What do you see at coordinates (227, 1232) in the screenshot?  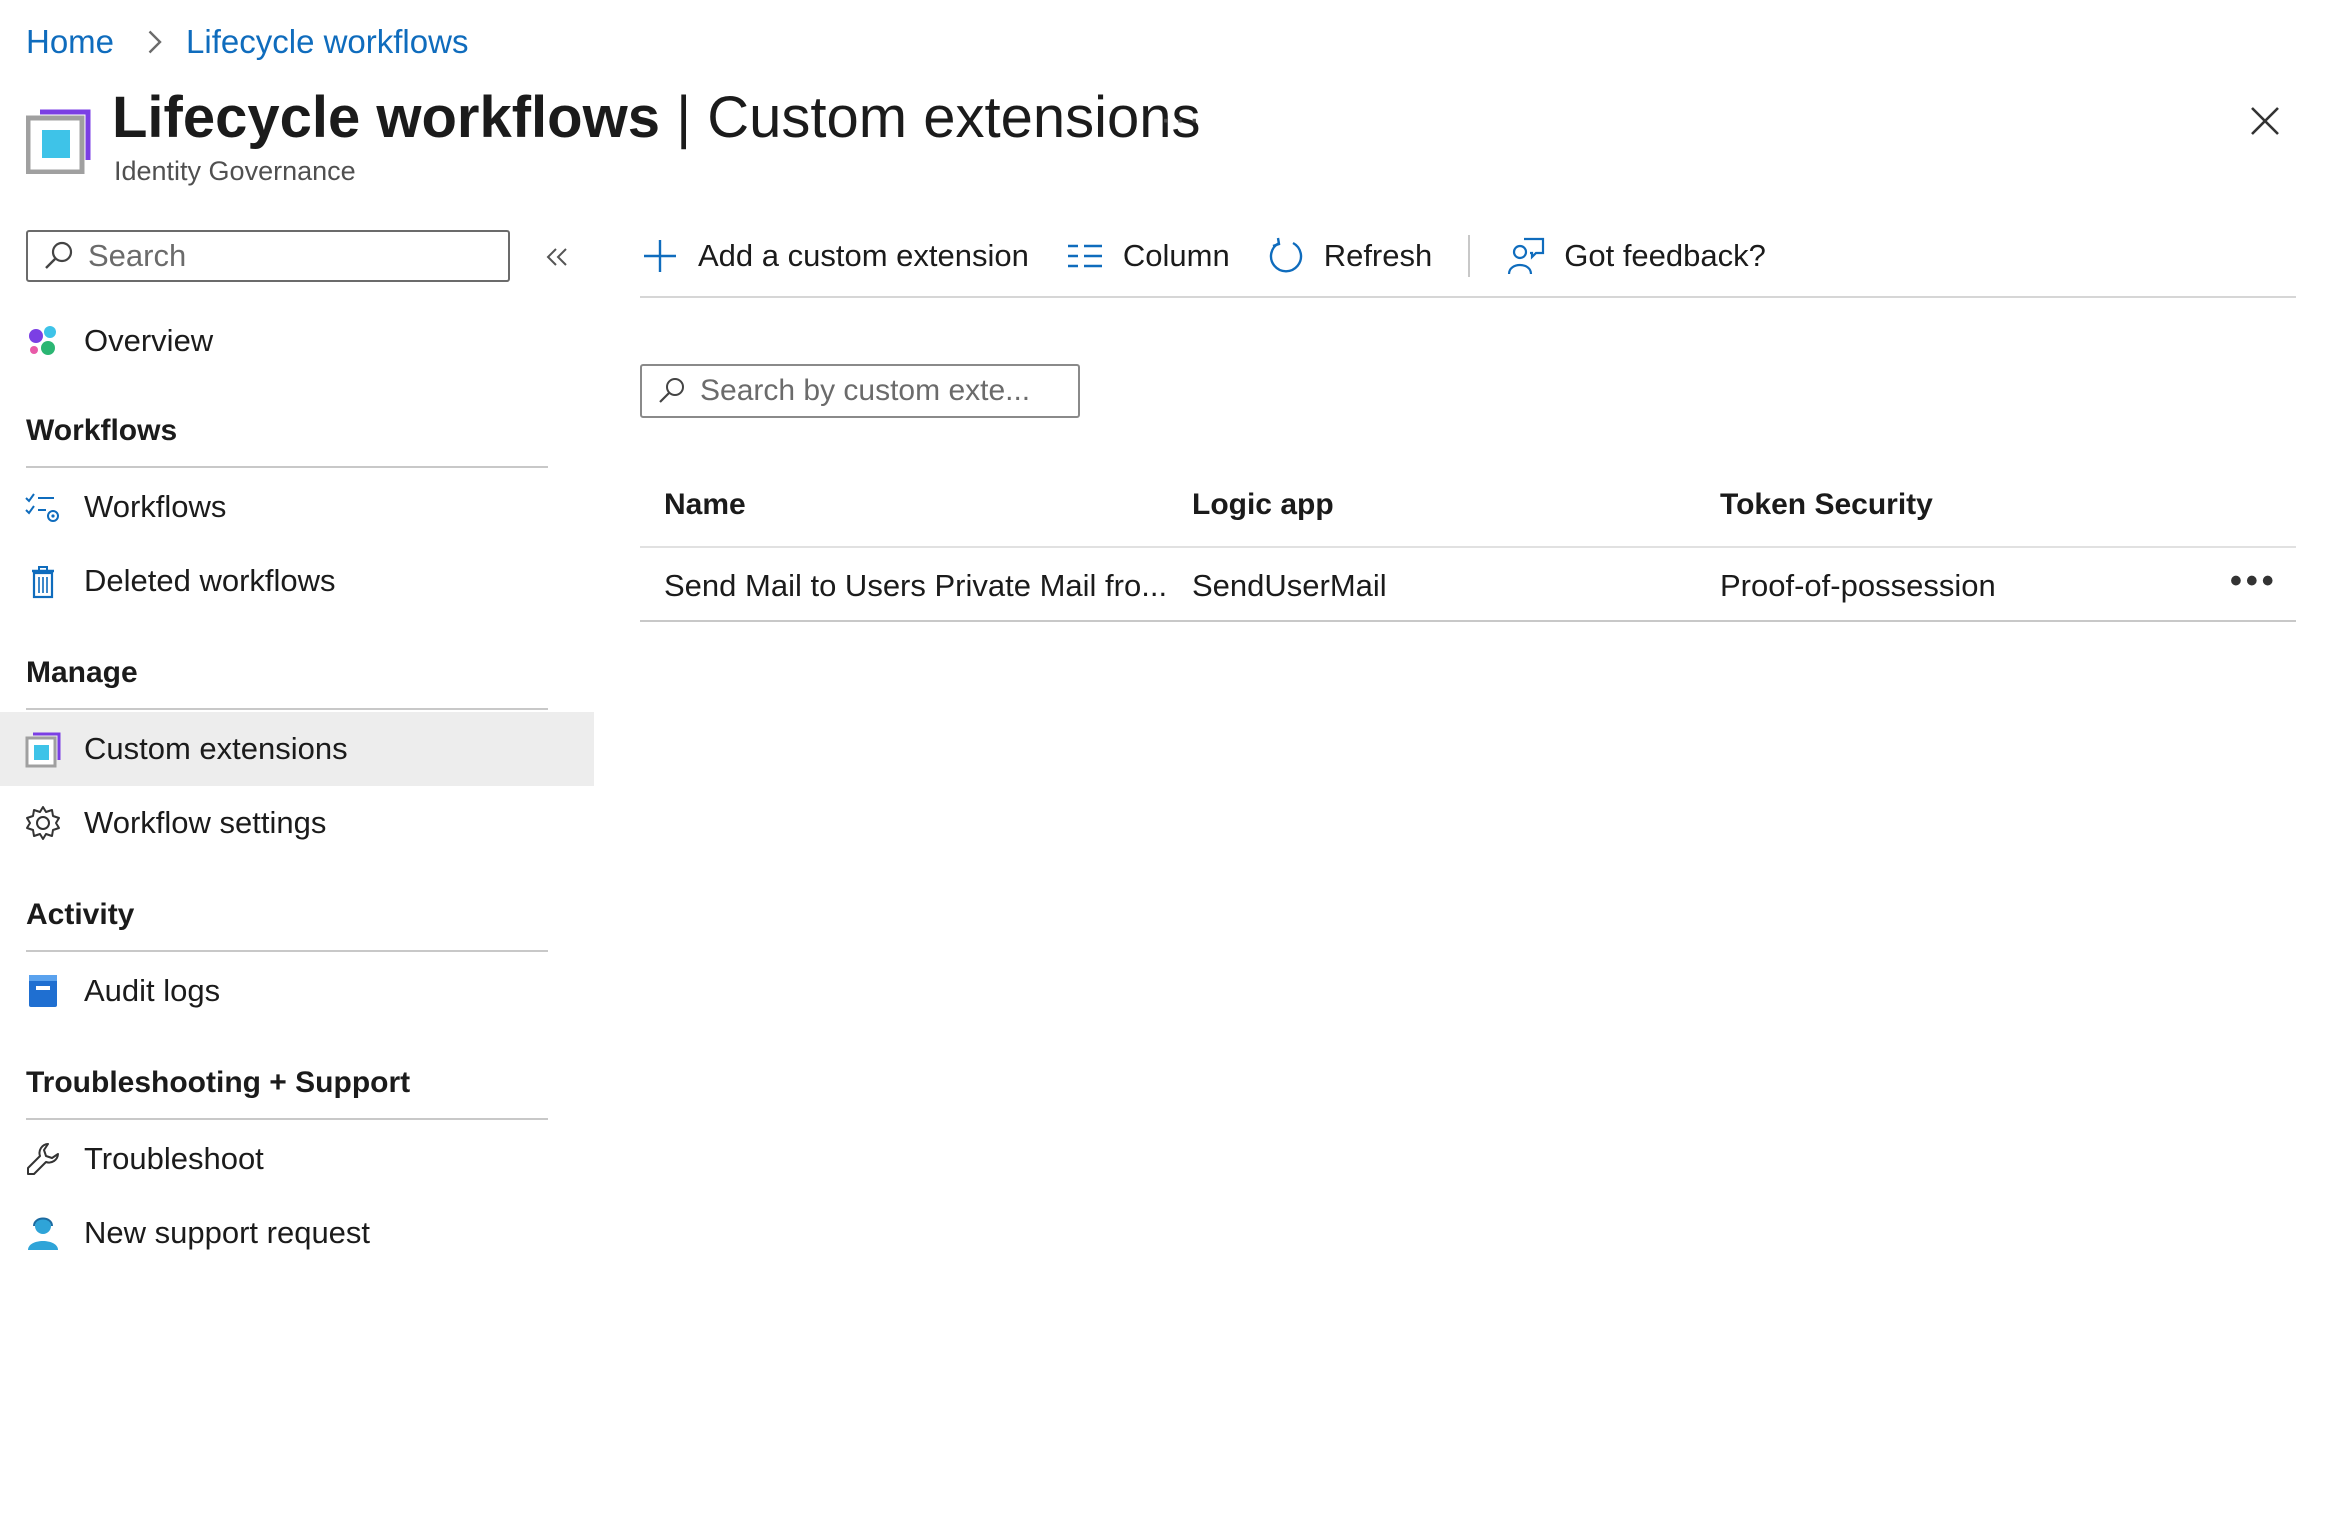 I see `sidebar-item-label: New support request` at bounding box center [227, 1232].